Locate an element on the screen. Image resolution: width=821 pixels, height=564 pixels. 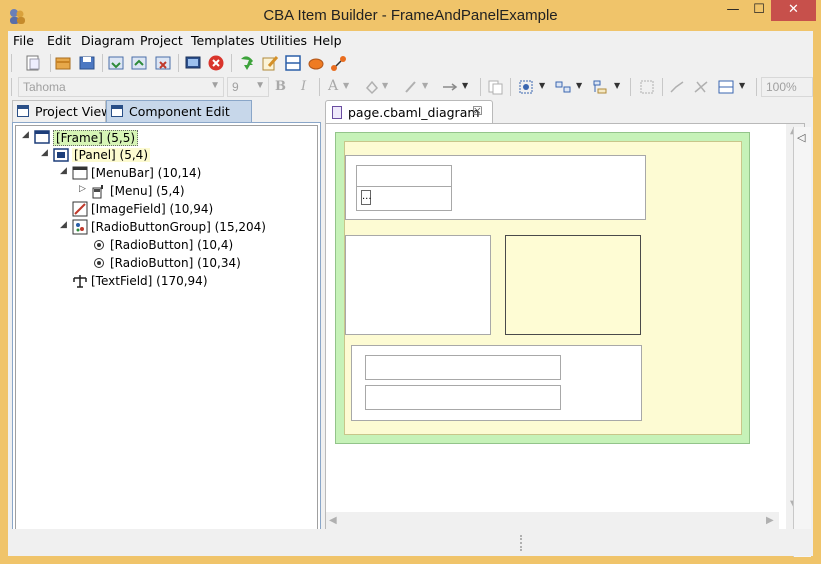
new-wizard-icon is located at coordinates (33, 63).